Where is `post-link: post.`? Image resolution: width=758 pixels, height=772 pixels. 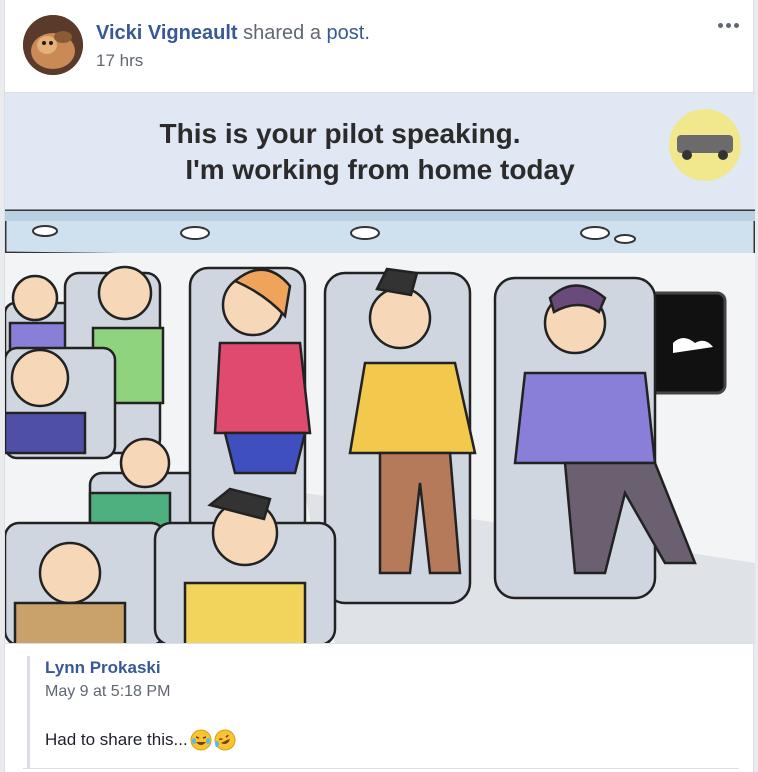
post-link: post. is located at coordinates (348, 33).